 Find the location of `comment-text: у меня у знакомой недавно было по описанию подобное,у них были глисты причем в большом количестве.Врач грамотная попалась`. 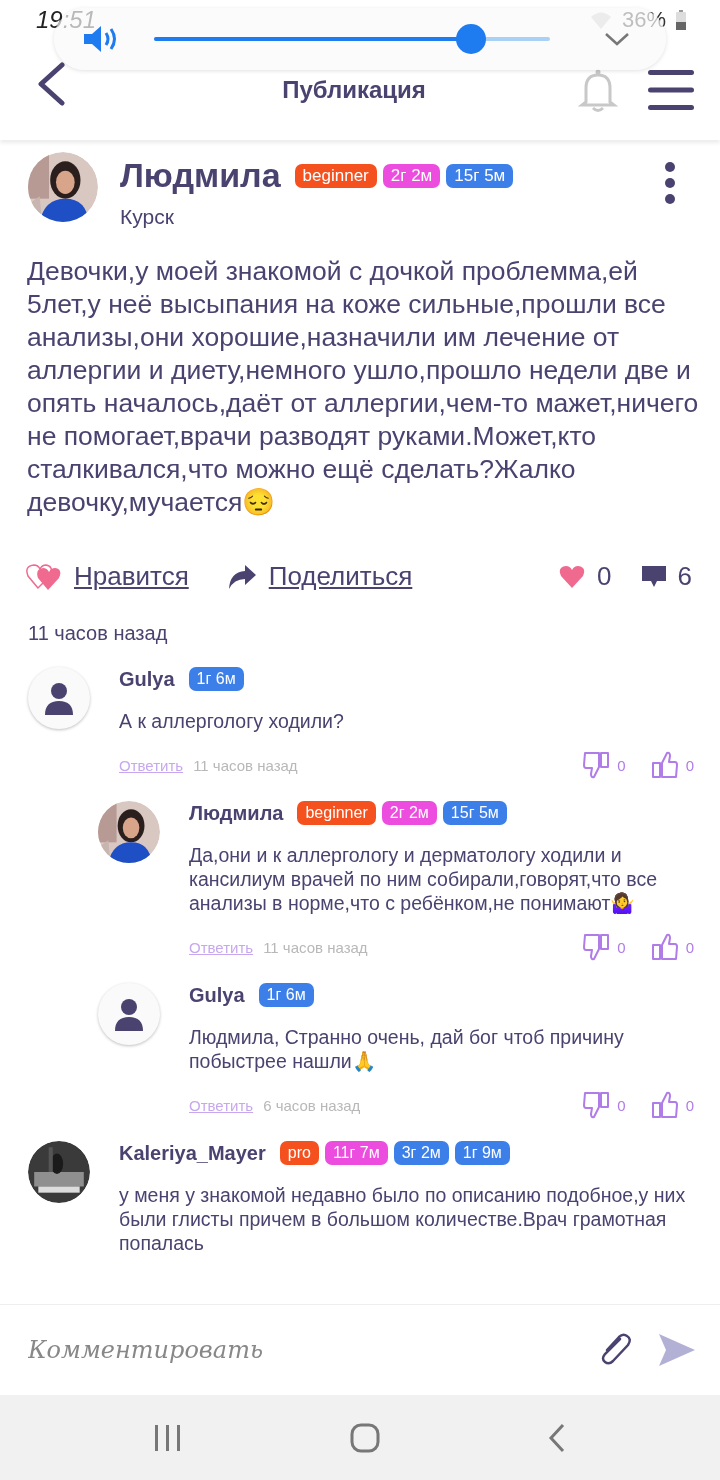

comment-text: у меня у знакомой недавно было по описанию подобное,у них были глисты причем в большом количестве.Врач грамотная попалась is located at coordinates (403, 1219).